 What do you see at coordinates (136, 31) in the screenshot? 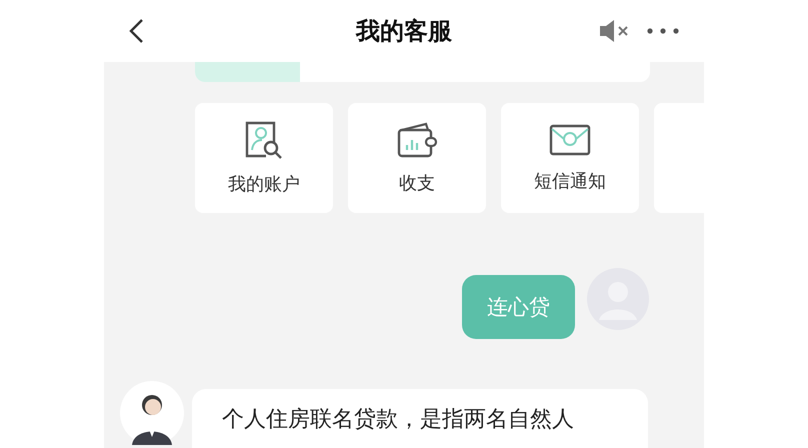
I see `back-icon` at bounding box center [136, 31].